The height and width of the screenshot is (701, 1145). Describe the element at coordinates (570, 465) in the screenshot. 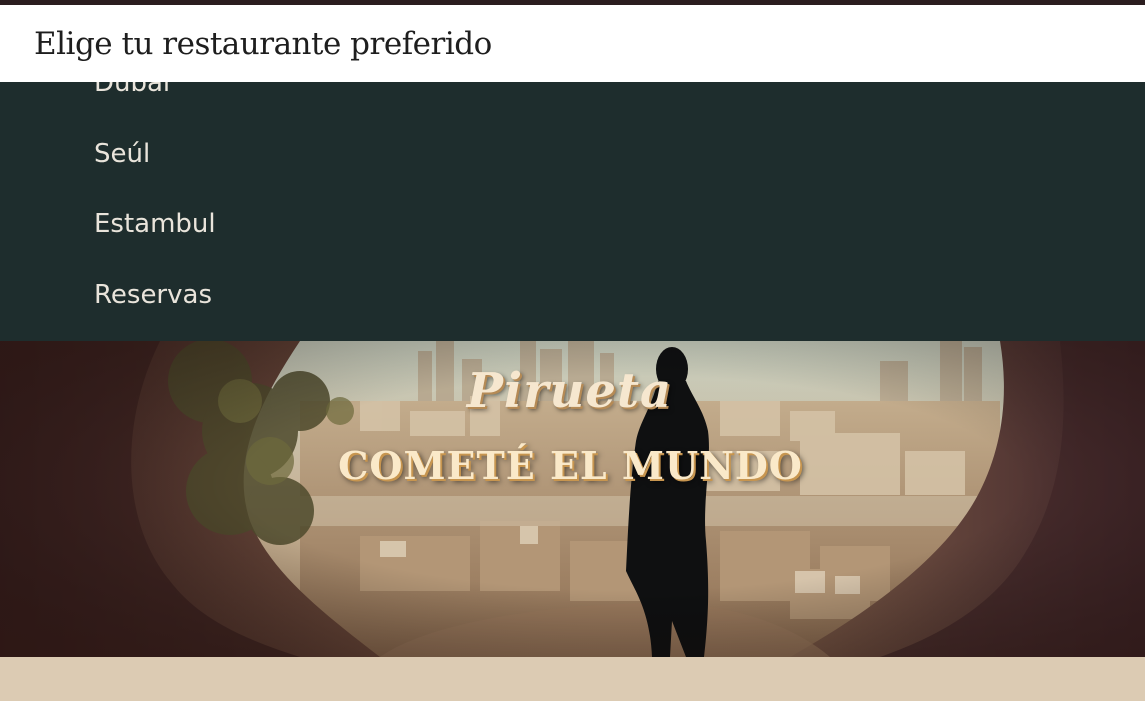

I see `hero-tagline: COMETÉ EL MUNDO` at that location.